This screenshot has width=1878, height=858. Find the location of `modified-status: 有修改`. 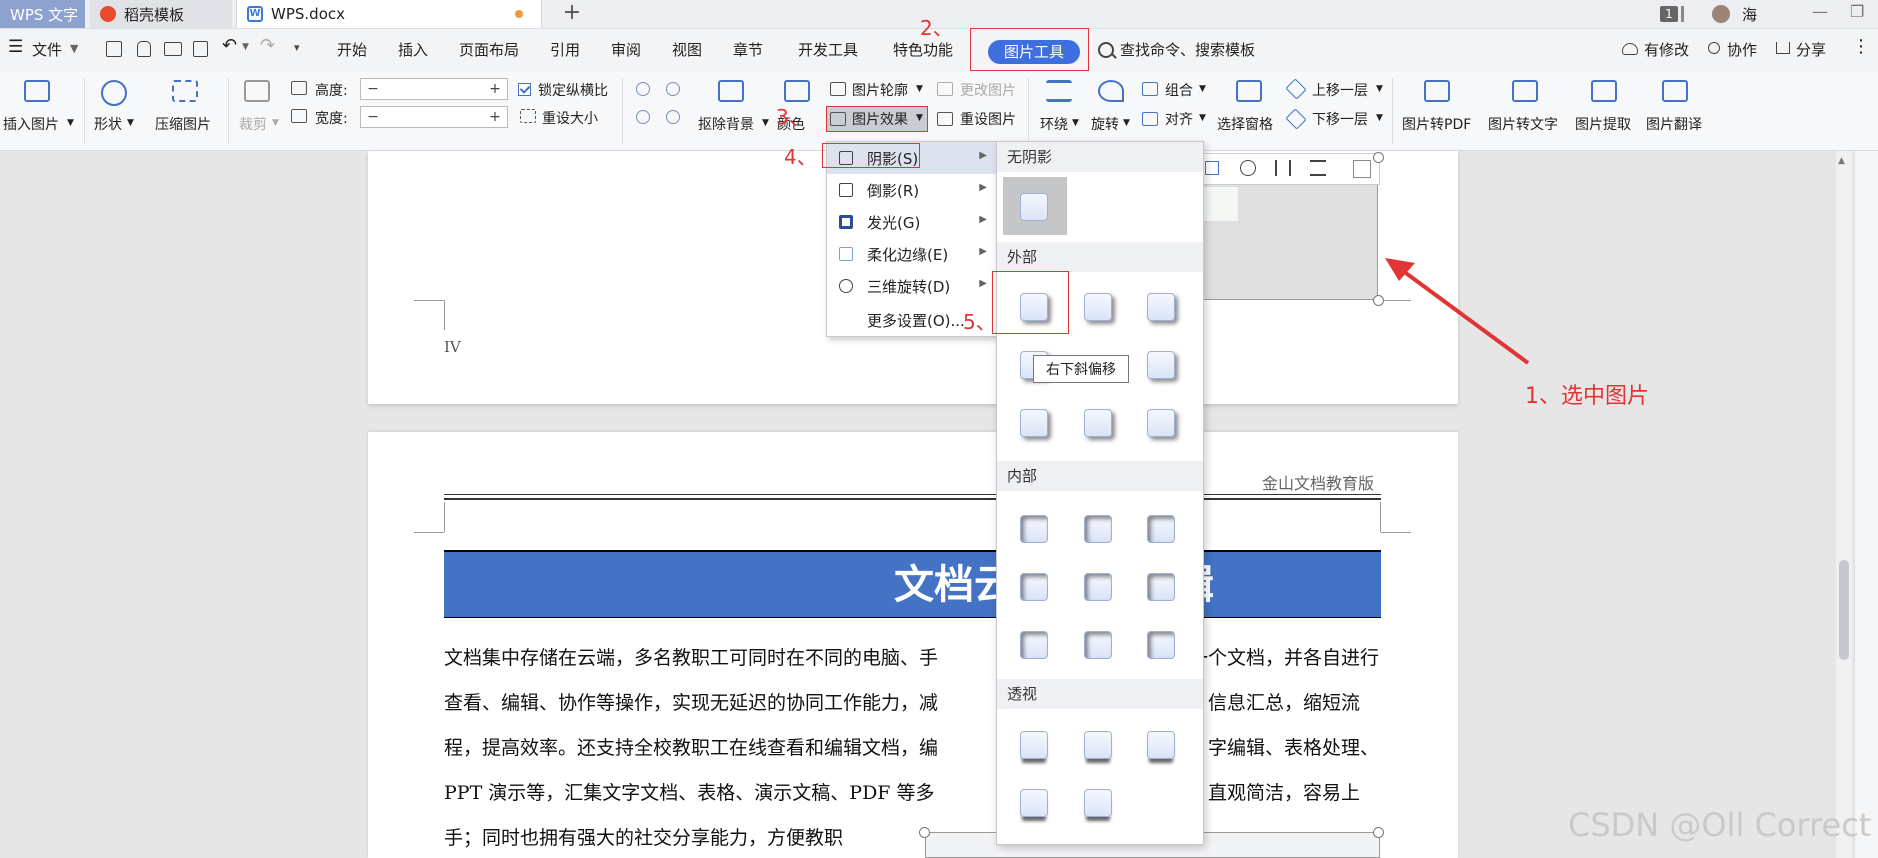

modified-status: 有修改 is located at coordinates (1666, 49).